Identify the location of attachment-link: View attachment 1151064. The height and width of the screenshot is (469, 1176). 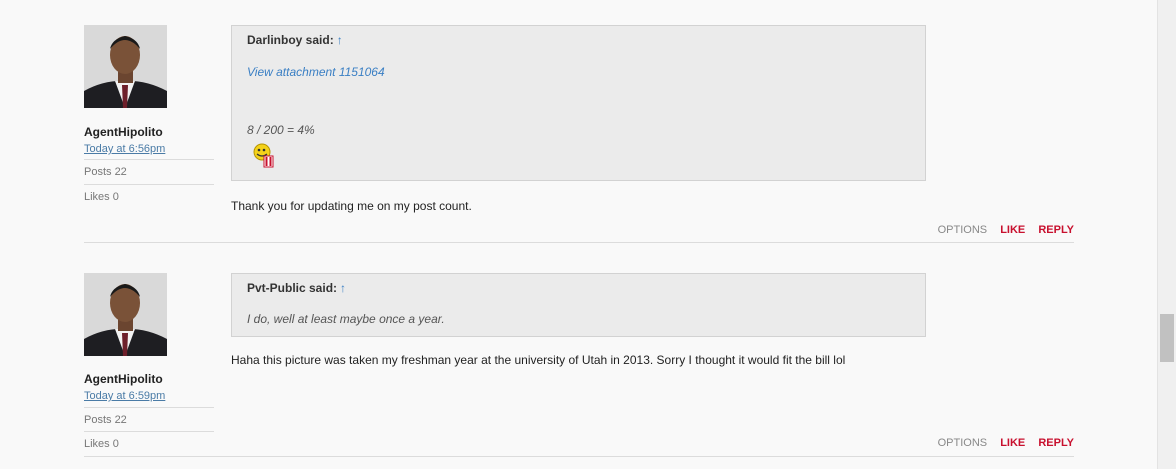
(316, 72).